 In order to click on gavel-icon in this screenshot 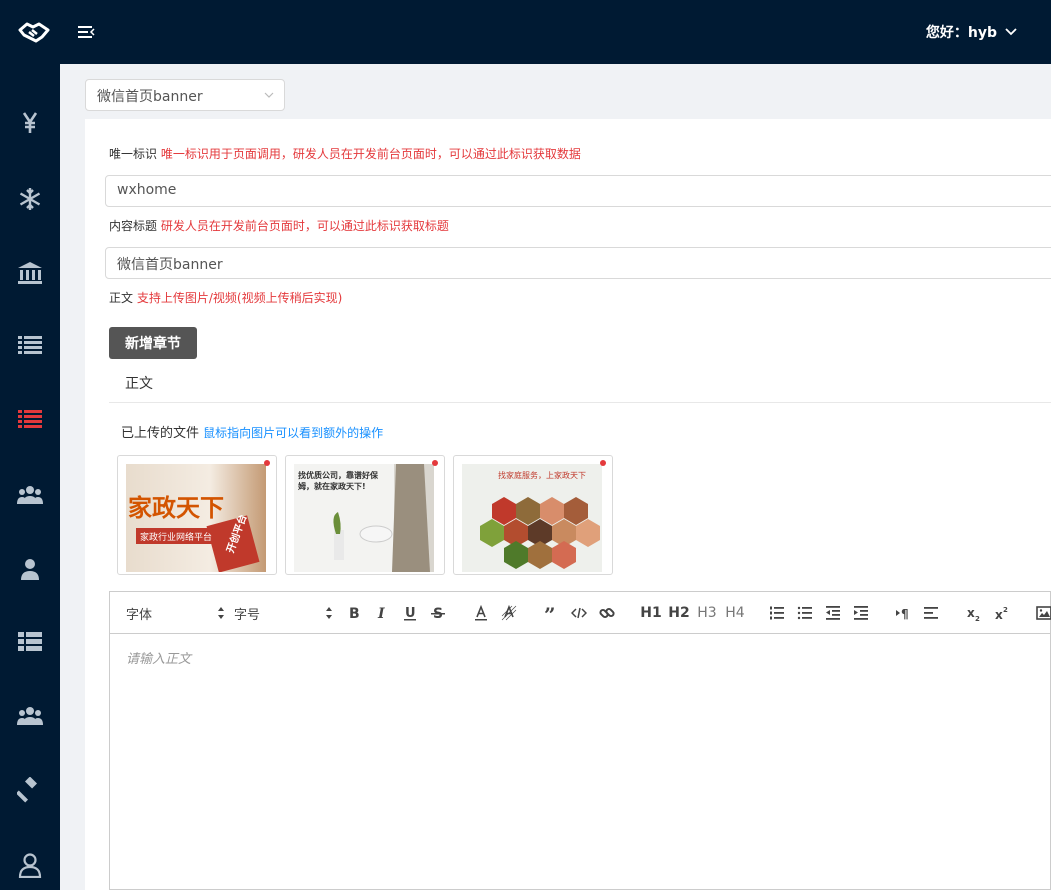, I will do `click(27, 790)`.